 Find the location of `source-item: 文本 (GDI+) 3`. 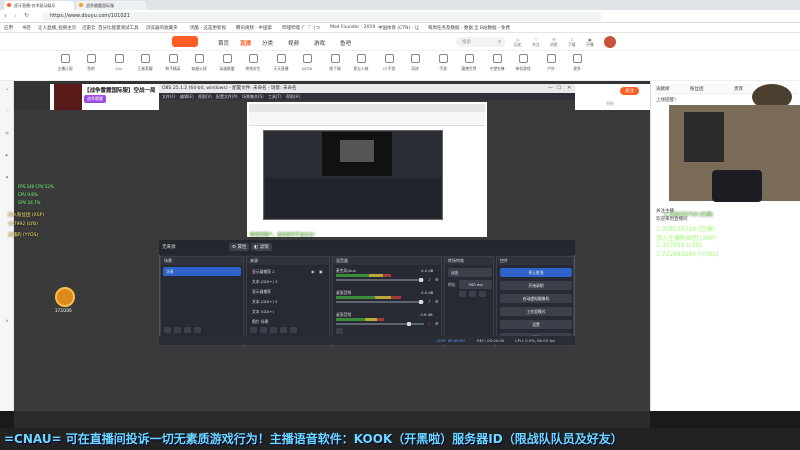

source-item: 文本 (GDI+) 3 is located at coordinates (279, 281).